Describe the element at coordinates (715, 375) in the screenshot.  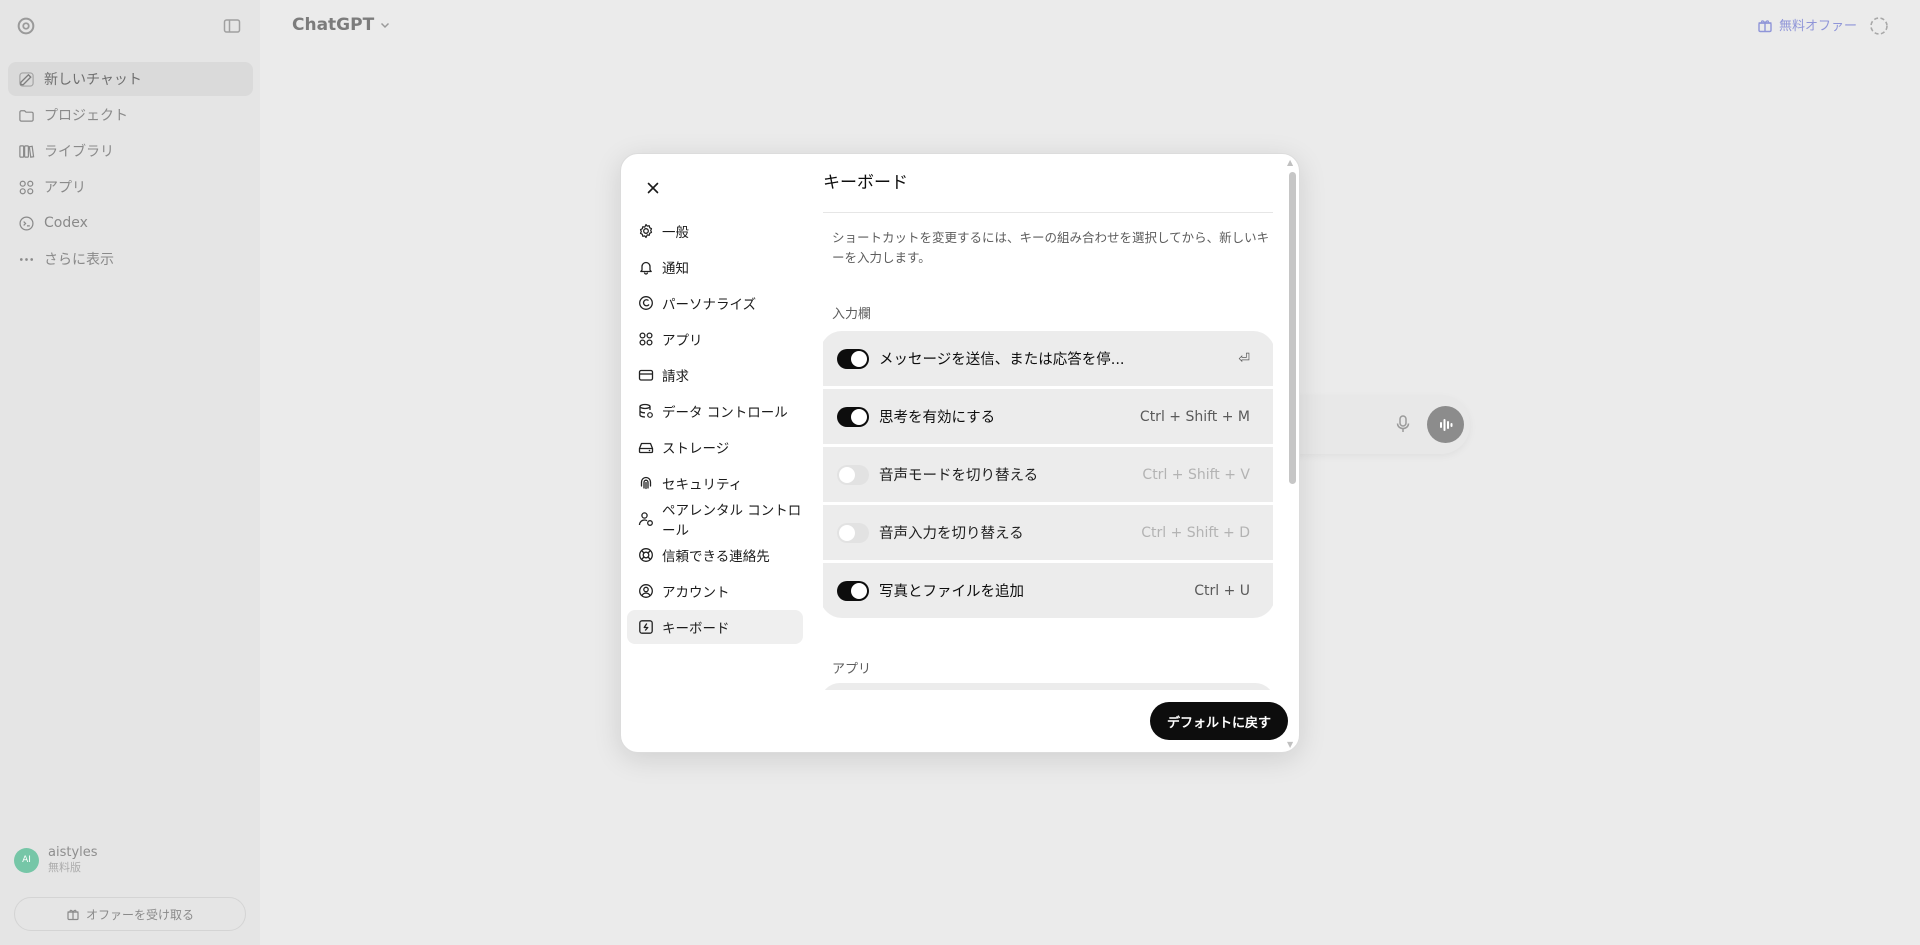
I see `settings-tab-billing: 請求` at that location.